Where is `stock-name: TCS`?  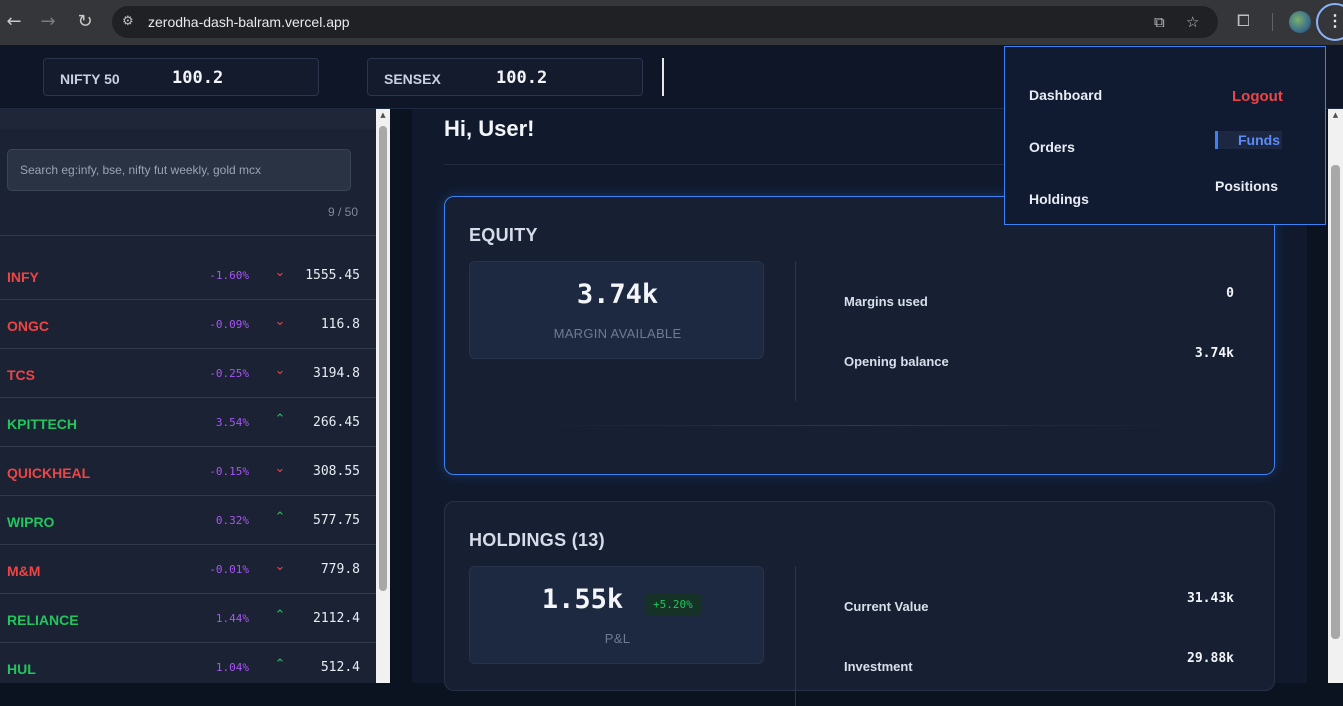 stock-name: TCS is located at coordinates (21, 375).